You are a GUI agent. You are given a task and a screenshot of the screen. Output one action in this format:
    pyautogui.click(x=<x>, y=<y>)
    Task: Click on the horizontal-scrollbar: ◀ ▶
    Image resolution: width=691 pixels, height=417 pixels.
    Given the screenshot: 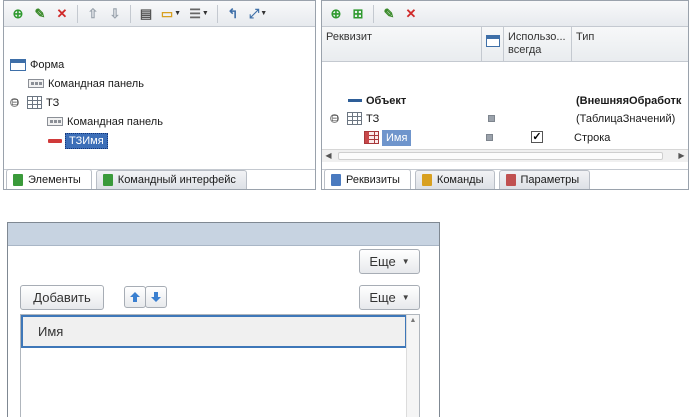 What is the action you would take?
    pyautogui.click(x=505, y=155)
    